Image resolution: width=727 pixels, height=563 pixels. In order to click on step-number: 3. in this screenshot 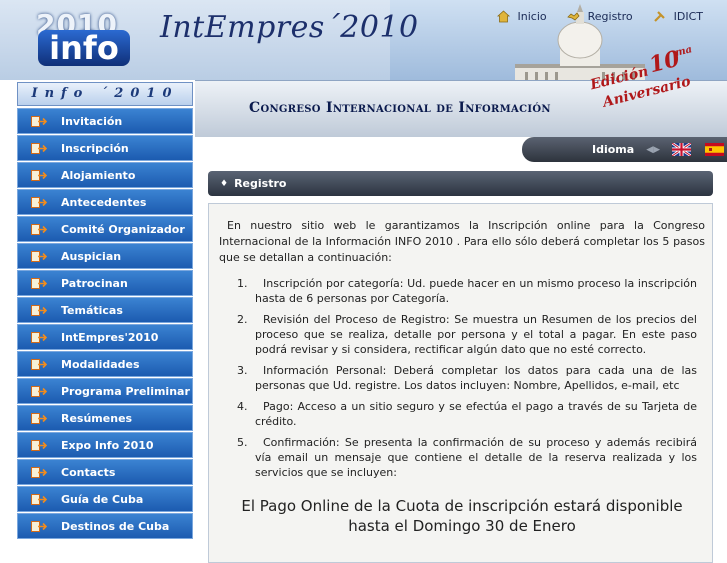, I will do `click(242, 370)`.